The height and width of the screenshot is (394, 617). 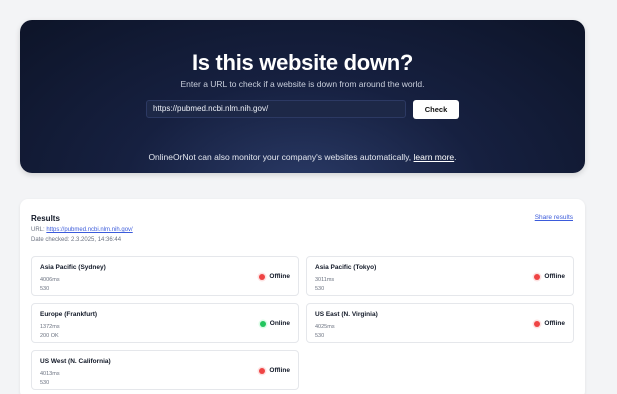 What do you see at coordinates (49, 336) in the screenshot?
I see `status-code: 200 OK` at bounding box center [49, 336].